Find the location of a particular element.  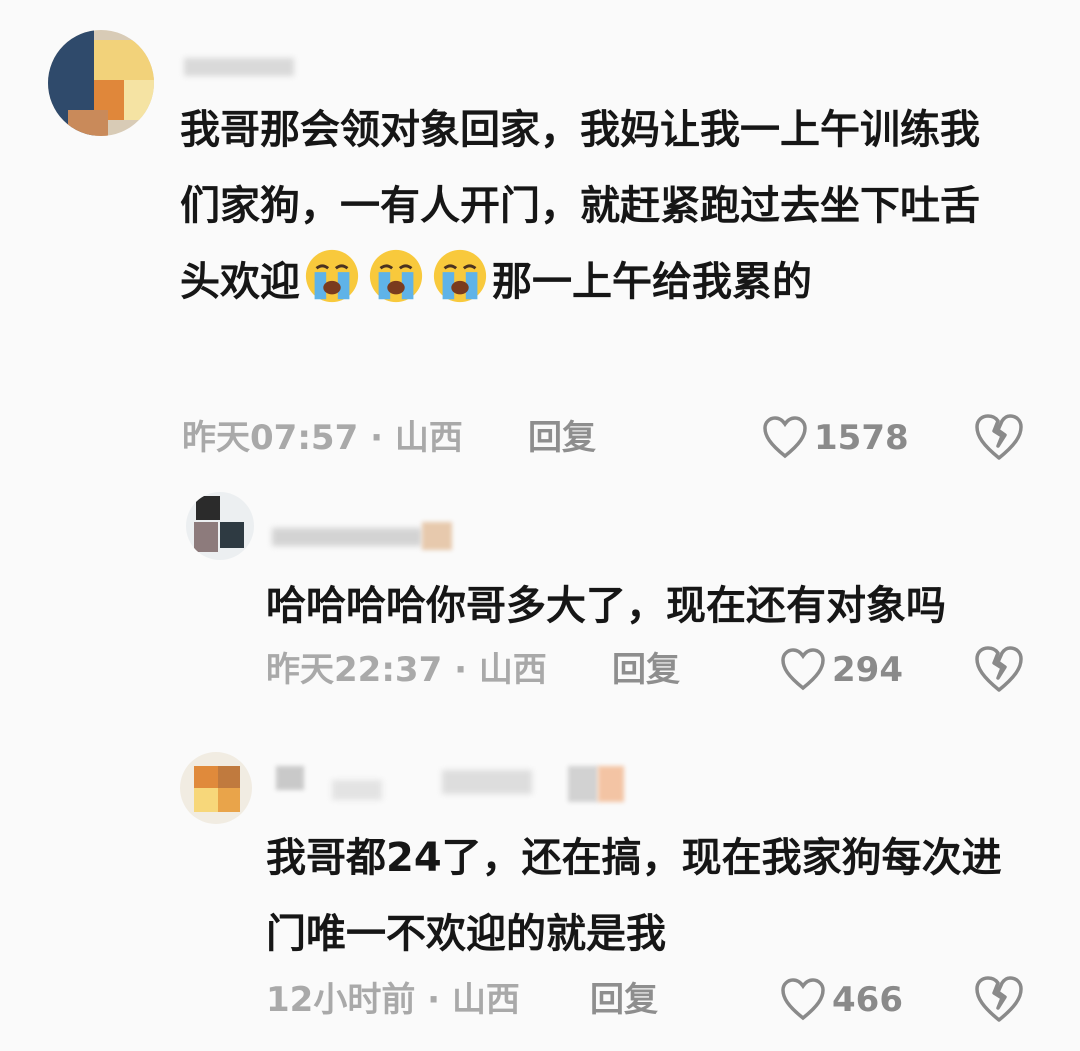

like-button: 294 is located at coordinates (841, 670).